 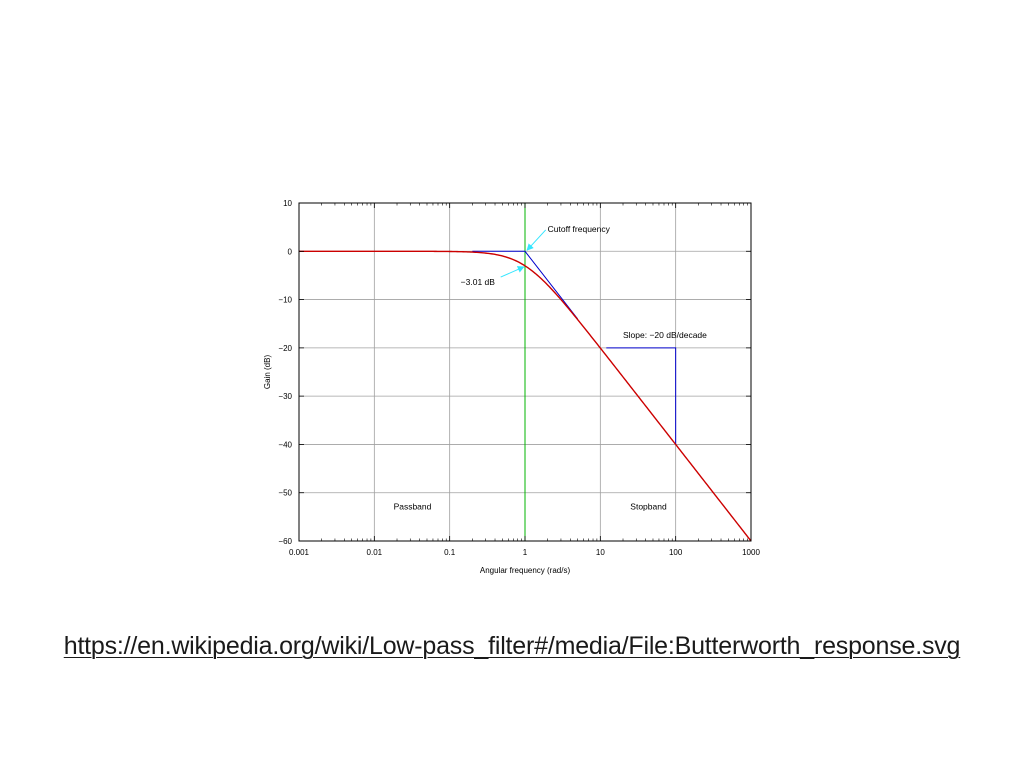 What do you see at coordinates (450, 552) in the screenshot?
I see `x-tick-label: 0.1` at bounding box center [450, 552].